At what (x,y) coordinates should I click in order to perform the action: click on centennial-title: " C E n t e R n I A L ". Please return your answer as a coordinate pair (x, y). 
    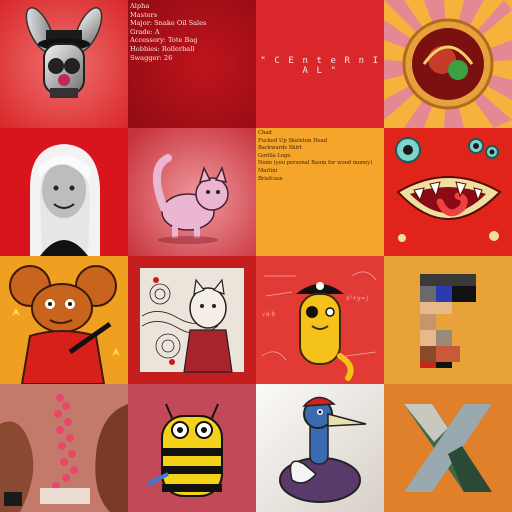
    Looking at the image, I should click on (320, 66).